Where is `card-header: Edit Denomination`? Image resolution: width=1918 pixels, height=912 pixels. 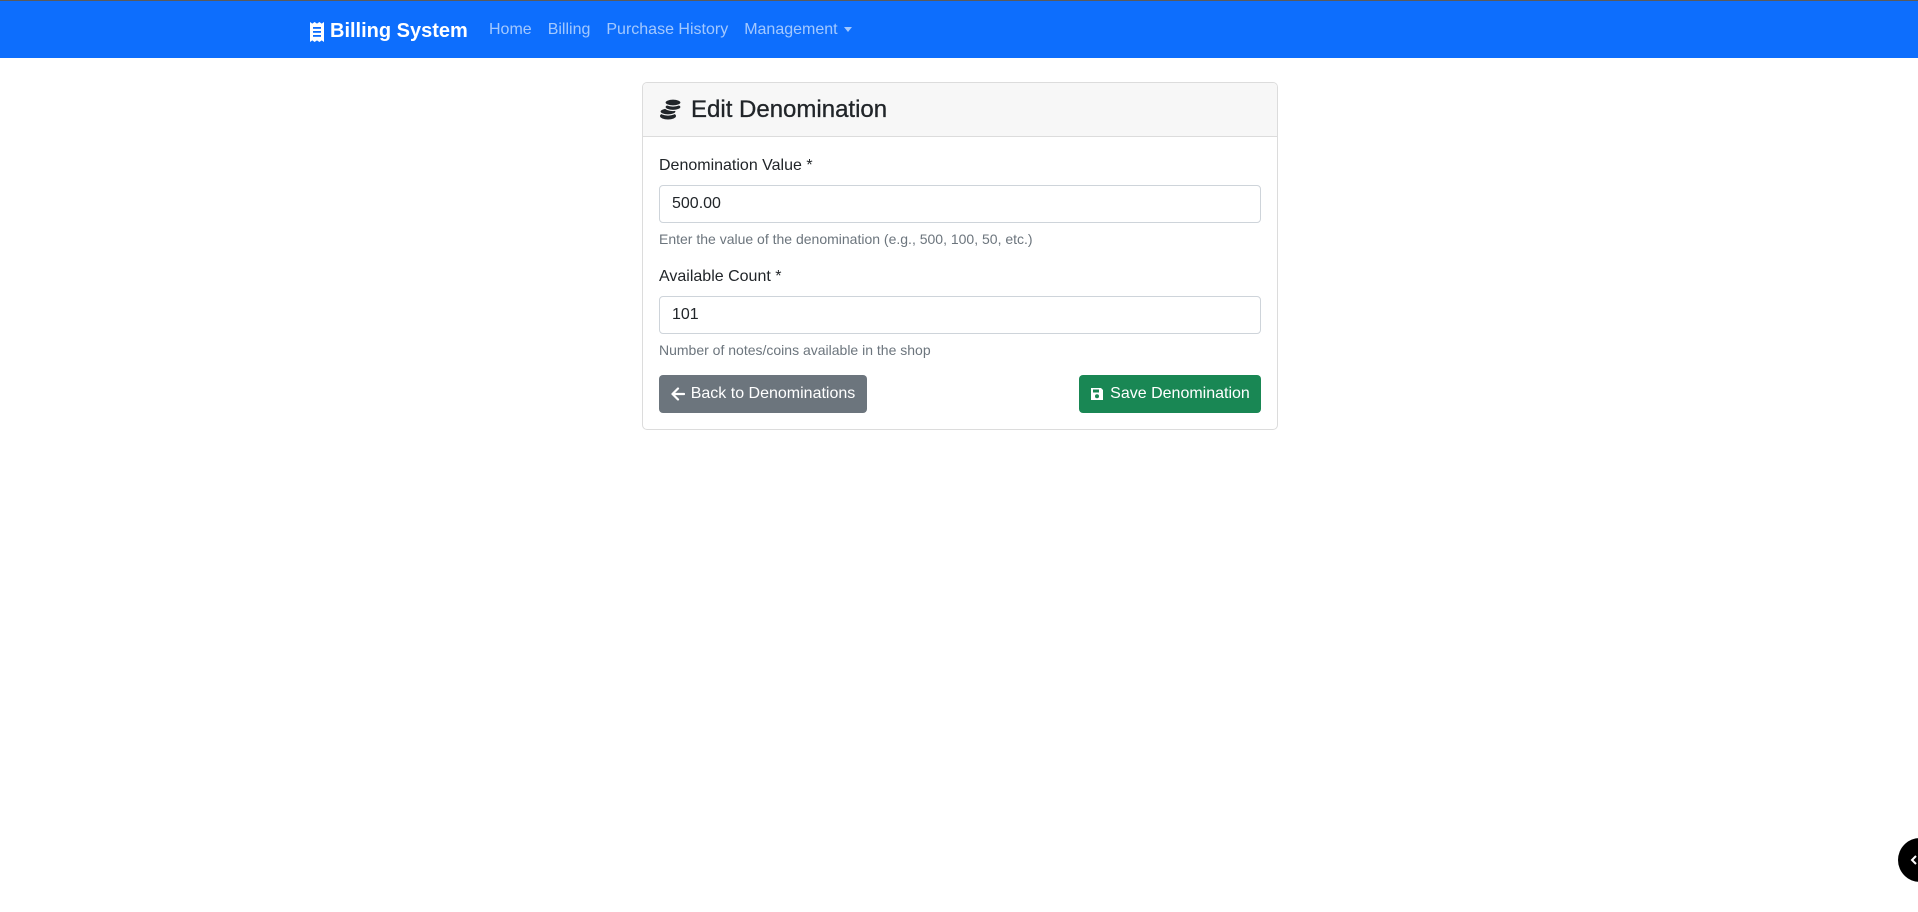 card-header: Edit Denomination is located at coordinates (960, 110).